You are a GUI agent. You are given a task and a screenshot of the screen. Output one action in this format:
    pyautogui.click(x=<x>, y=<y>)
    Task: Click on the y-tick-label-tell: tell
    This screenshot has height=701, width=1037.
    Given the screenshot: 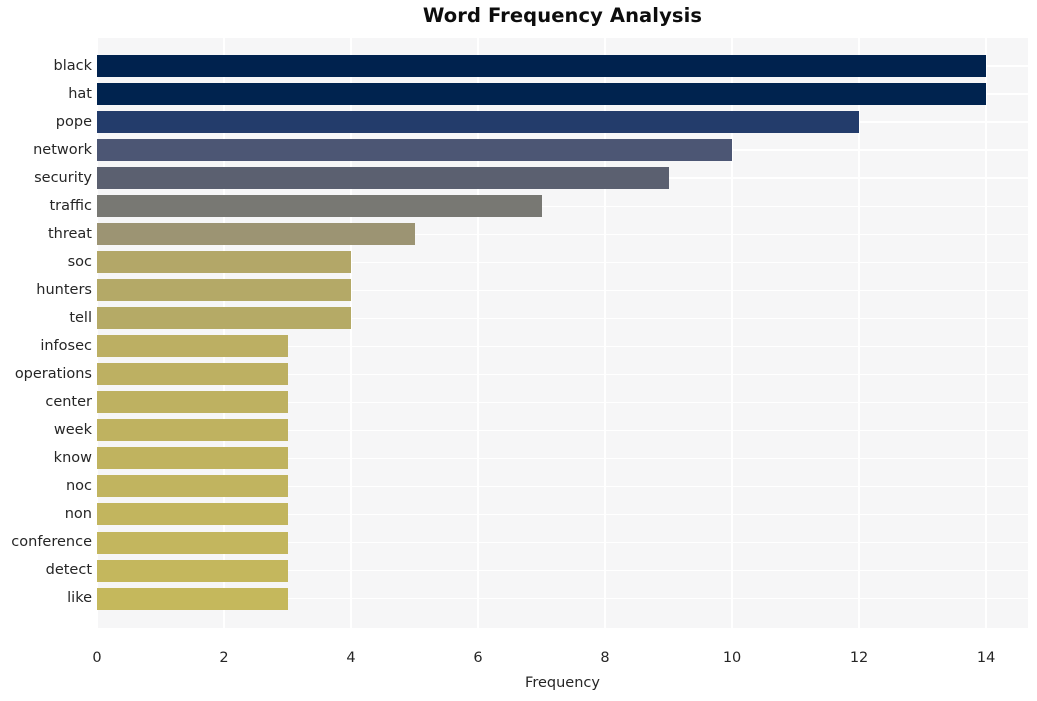 What is the action you would take?
    pyautogui.click(x=80, y=317)
    